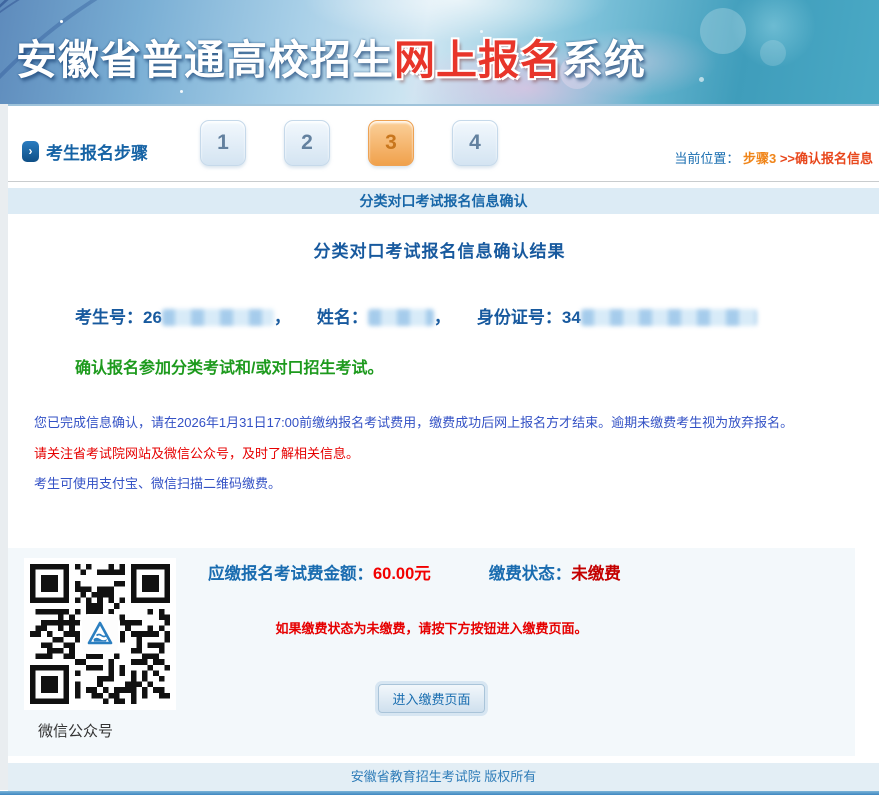  What do you see at coordinates (217, 317) in the screenshot?
I see `exam-no-redacted` at bounding box center [217, 317].